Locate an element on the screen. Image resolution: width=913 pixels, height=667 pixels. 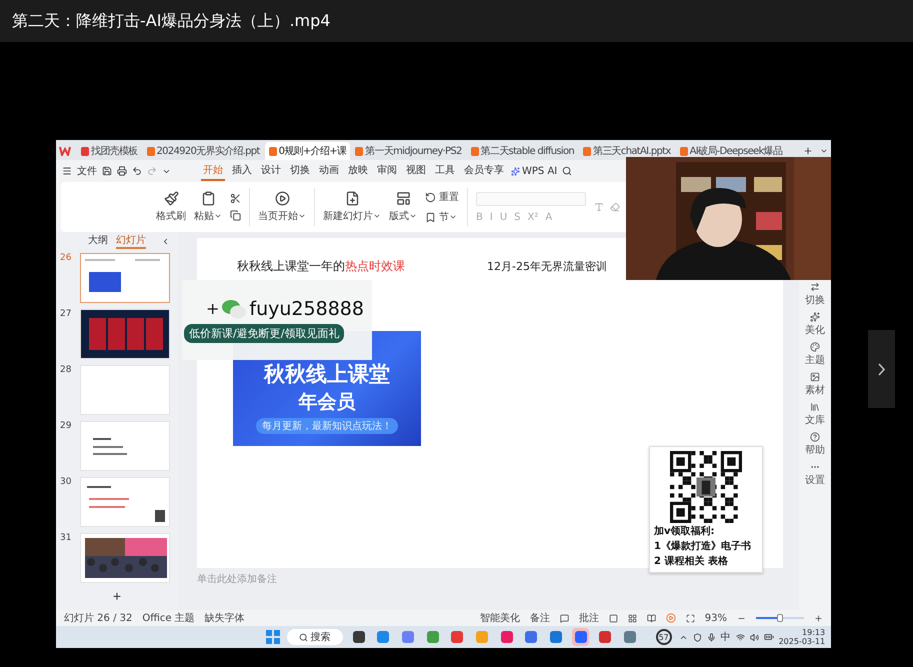
document-tab: 0规则+介绍+课 is located at coordinates (307, 151).